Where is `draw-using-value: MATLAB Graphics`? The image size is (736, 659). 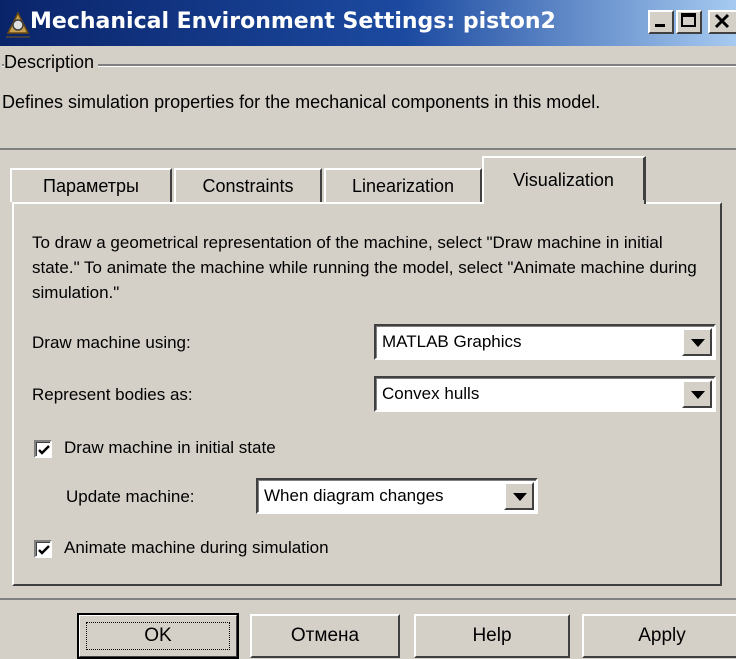 draw-using-value: MATLAB Graphics is located at coordinates (452, 341).